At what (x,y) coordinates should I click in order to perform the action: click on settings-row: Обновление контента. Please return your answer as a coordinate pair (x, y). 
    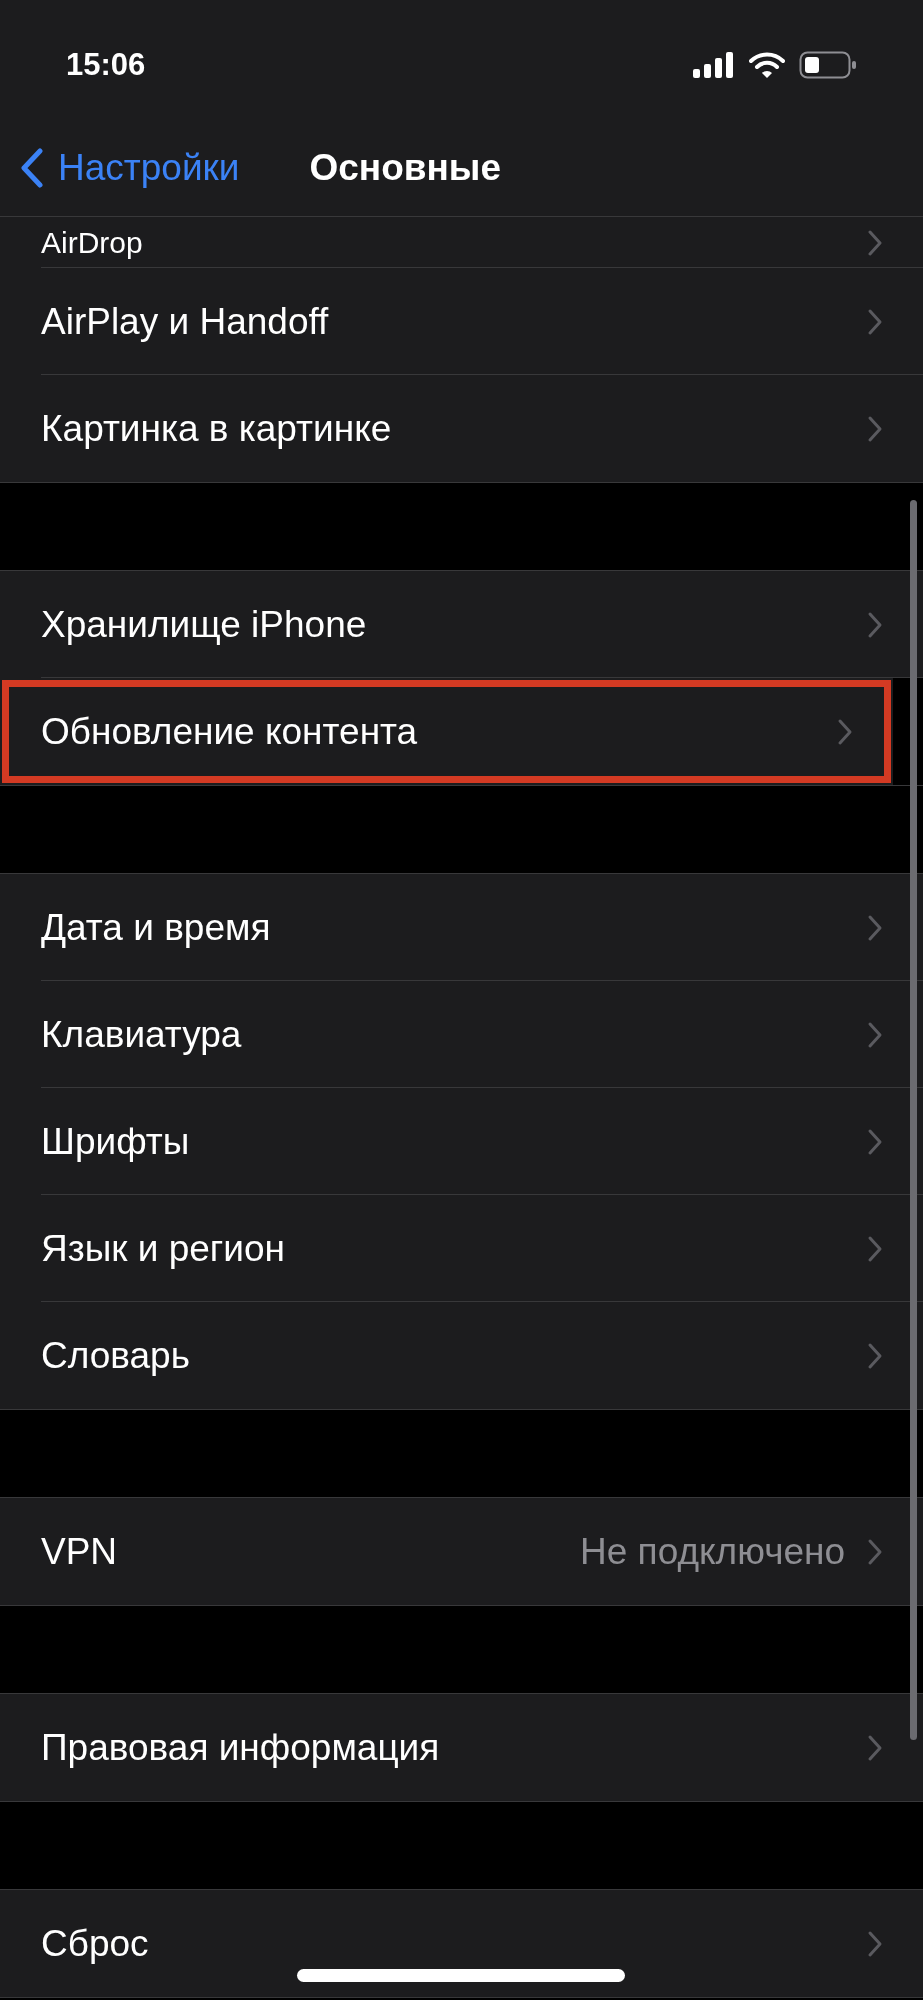
    Looking at the image, I should click on (446, 731).